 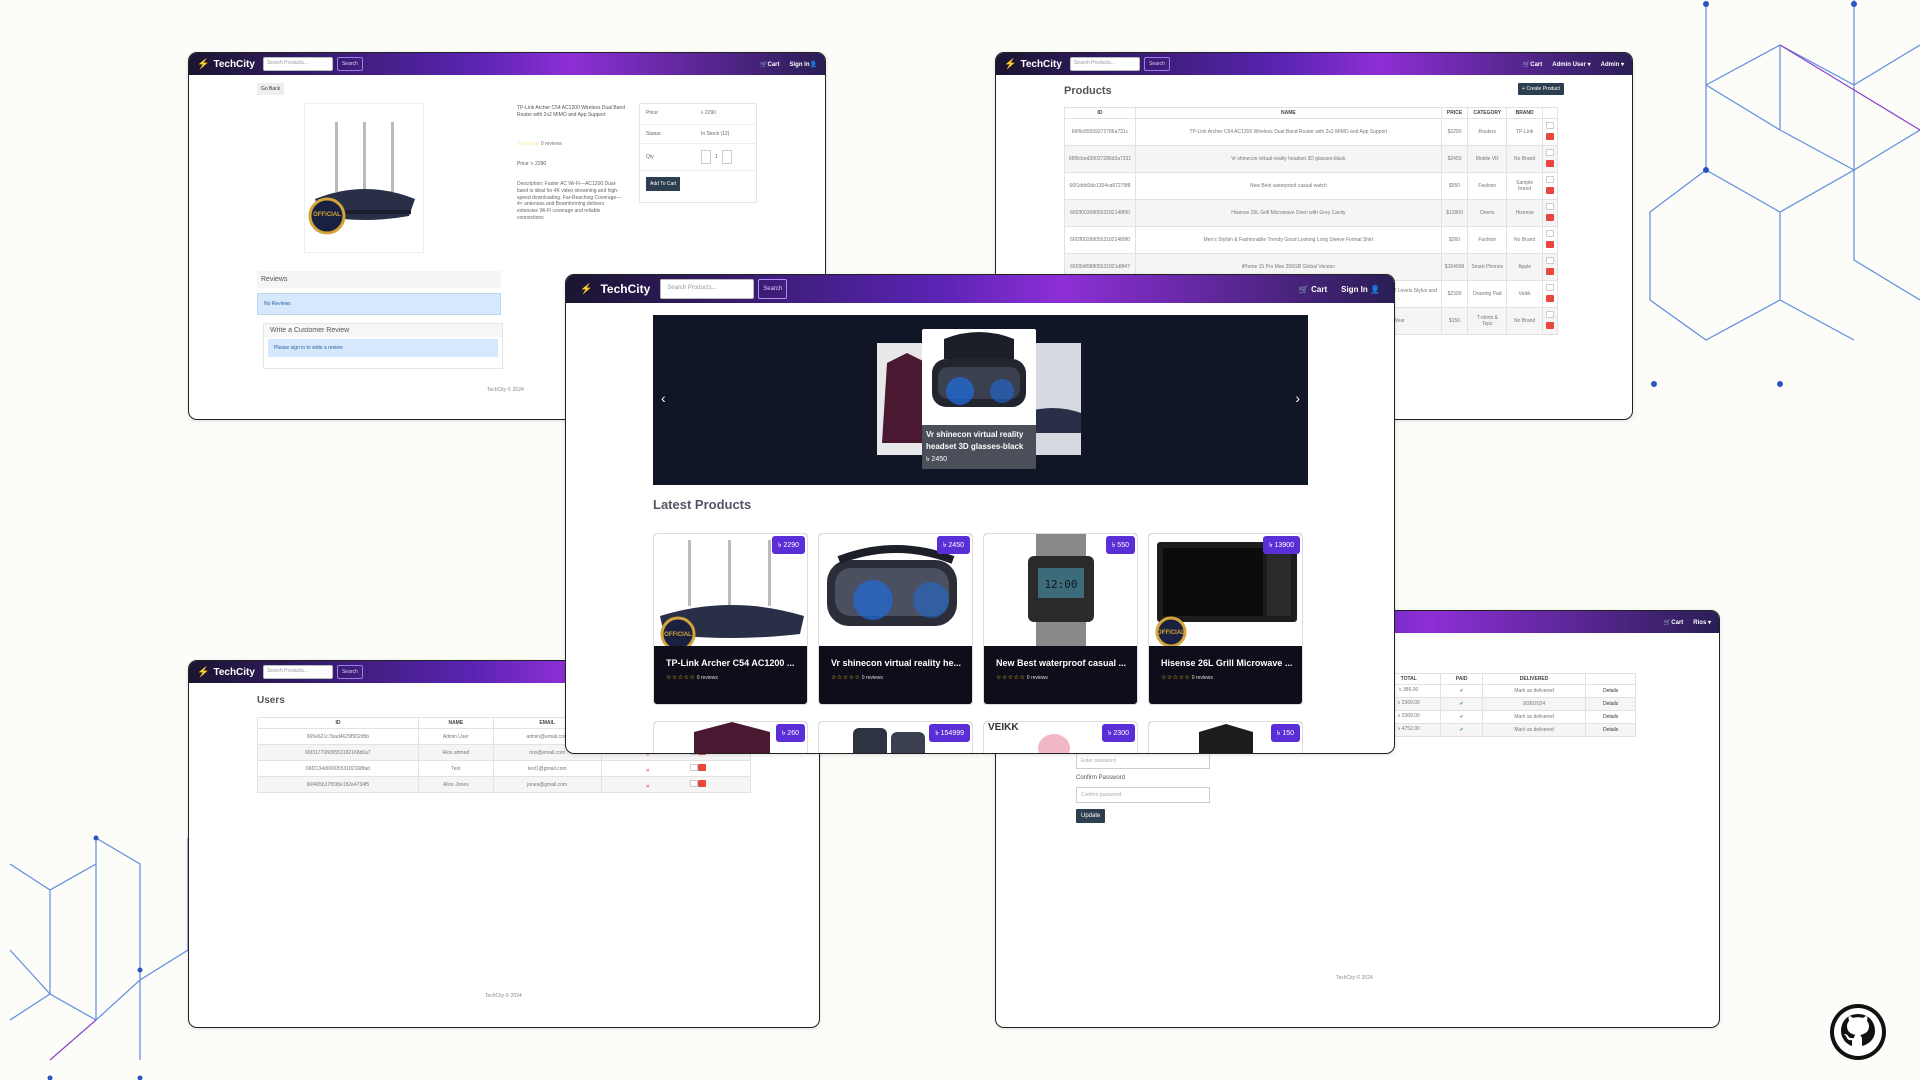 I want to click on table-cell: 9/26/2024, so click(x=1534, y=704).